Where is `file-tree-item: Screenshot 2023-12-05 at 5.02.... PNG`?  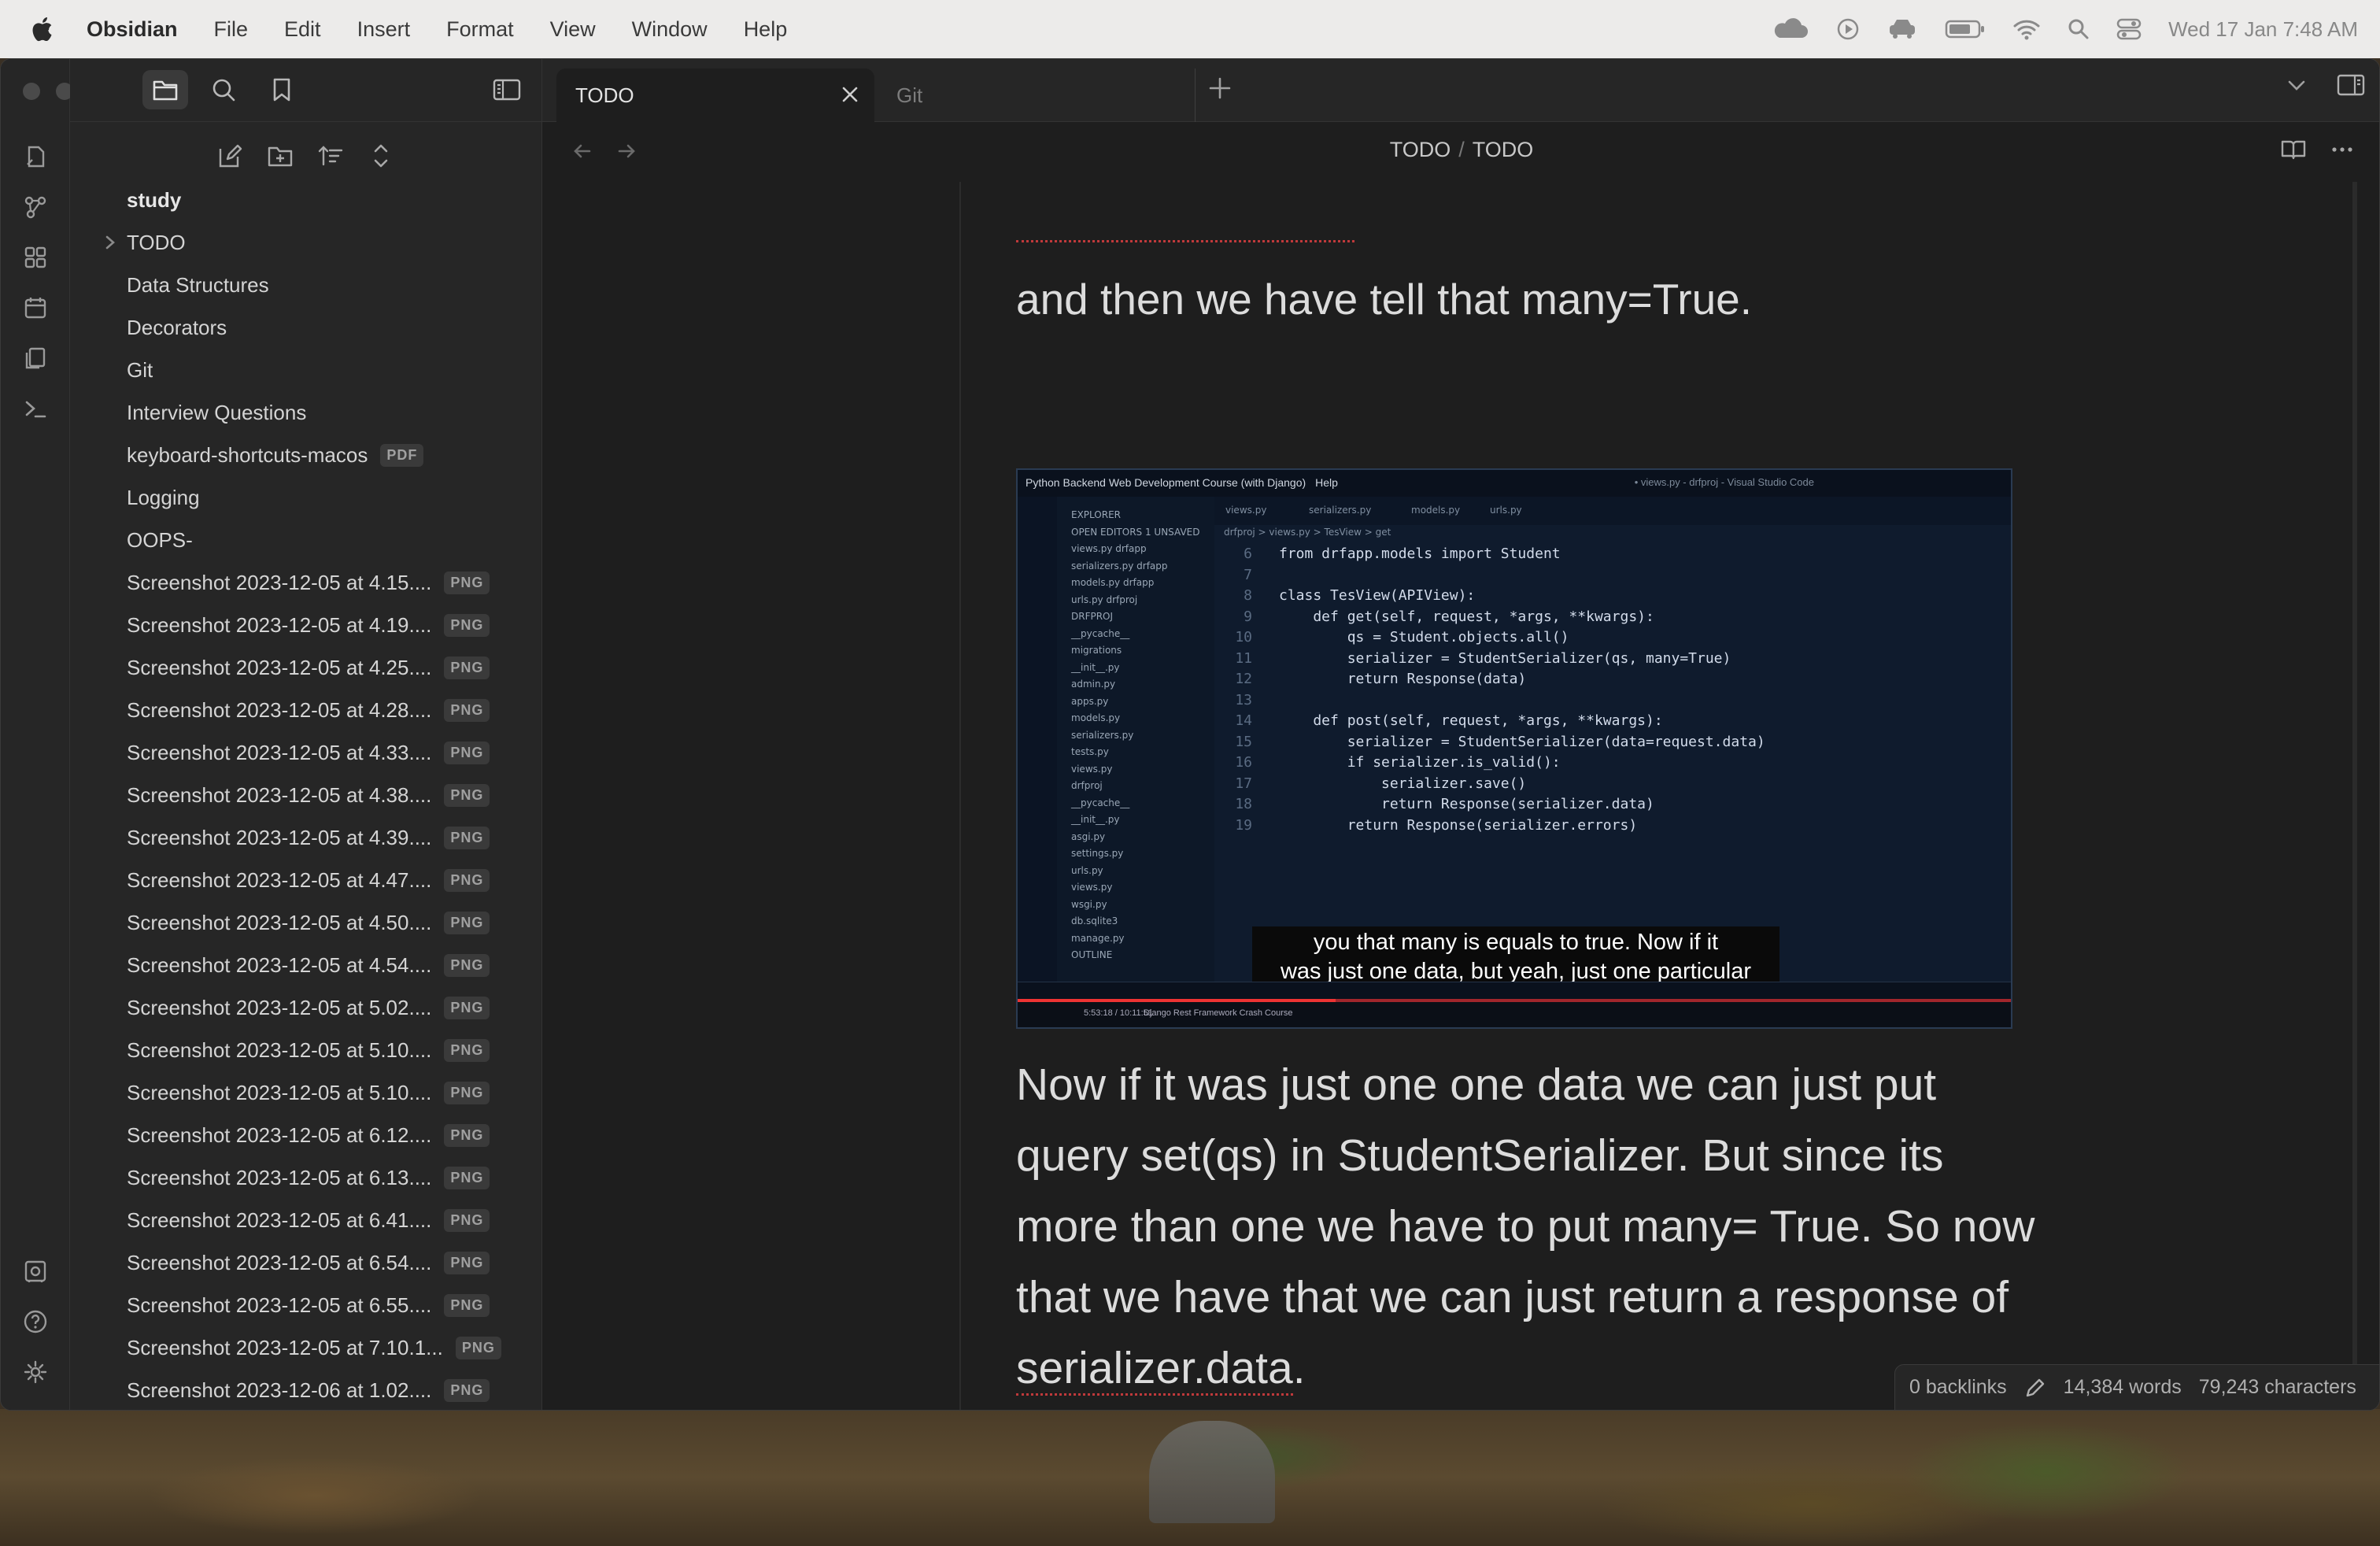 file-tree-item: Screenshot 2023-12-05 at 5.02.... PNG is located at coordinates (306, 1007).